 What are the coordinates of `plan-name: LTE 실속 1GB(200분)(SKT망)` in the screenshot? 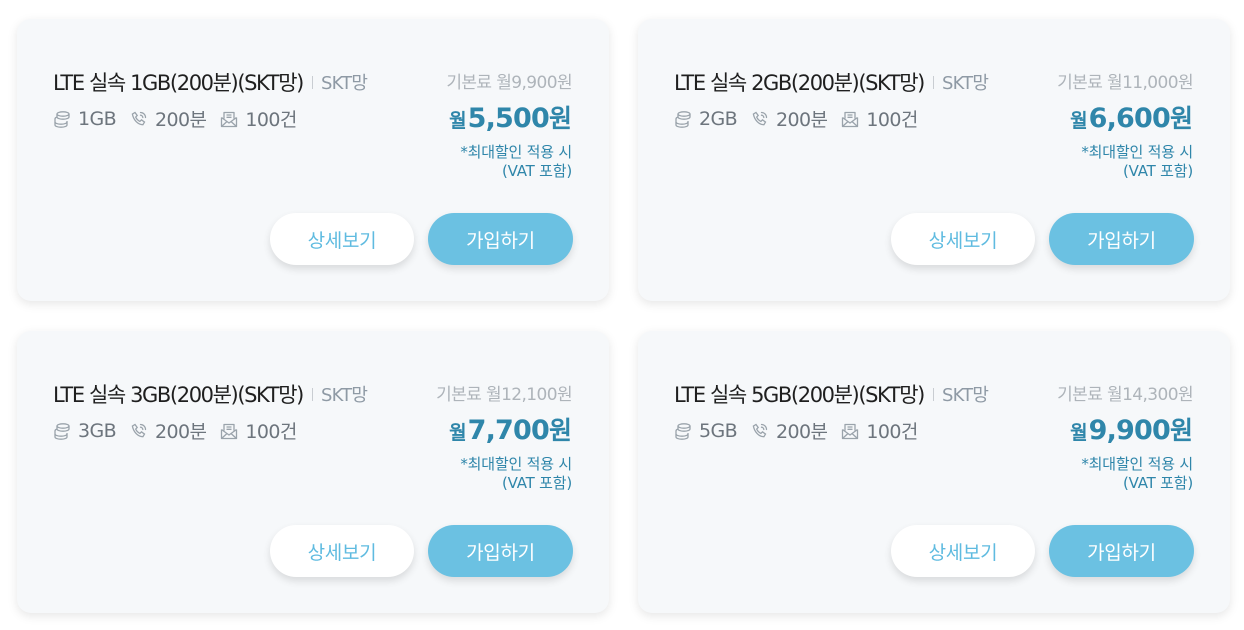 It's located at (178, 83).